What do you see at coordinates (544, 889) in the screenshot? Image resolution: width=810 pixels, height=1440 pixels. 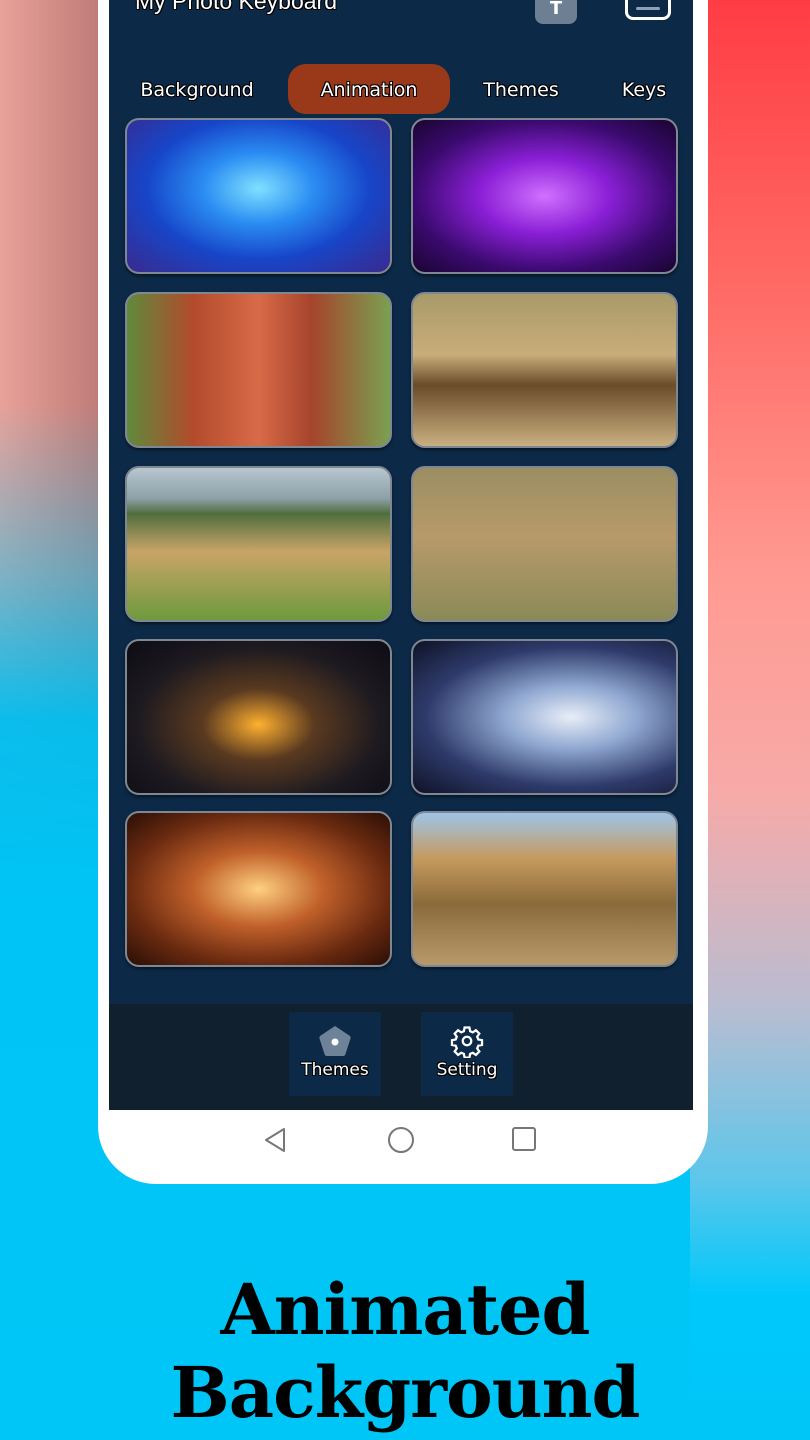 I see `animation-tile: lion walking through dry grass` at bounding box center [544, 889].